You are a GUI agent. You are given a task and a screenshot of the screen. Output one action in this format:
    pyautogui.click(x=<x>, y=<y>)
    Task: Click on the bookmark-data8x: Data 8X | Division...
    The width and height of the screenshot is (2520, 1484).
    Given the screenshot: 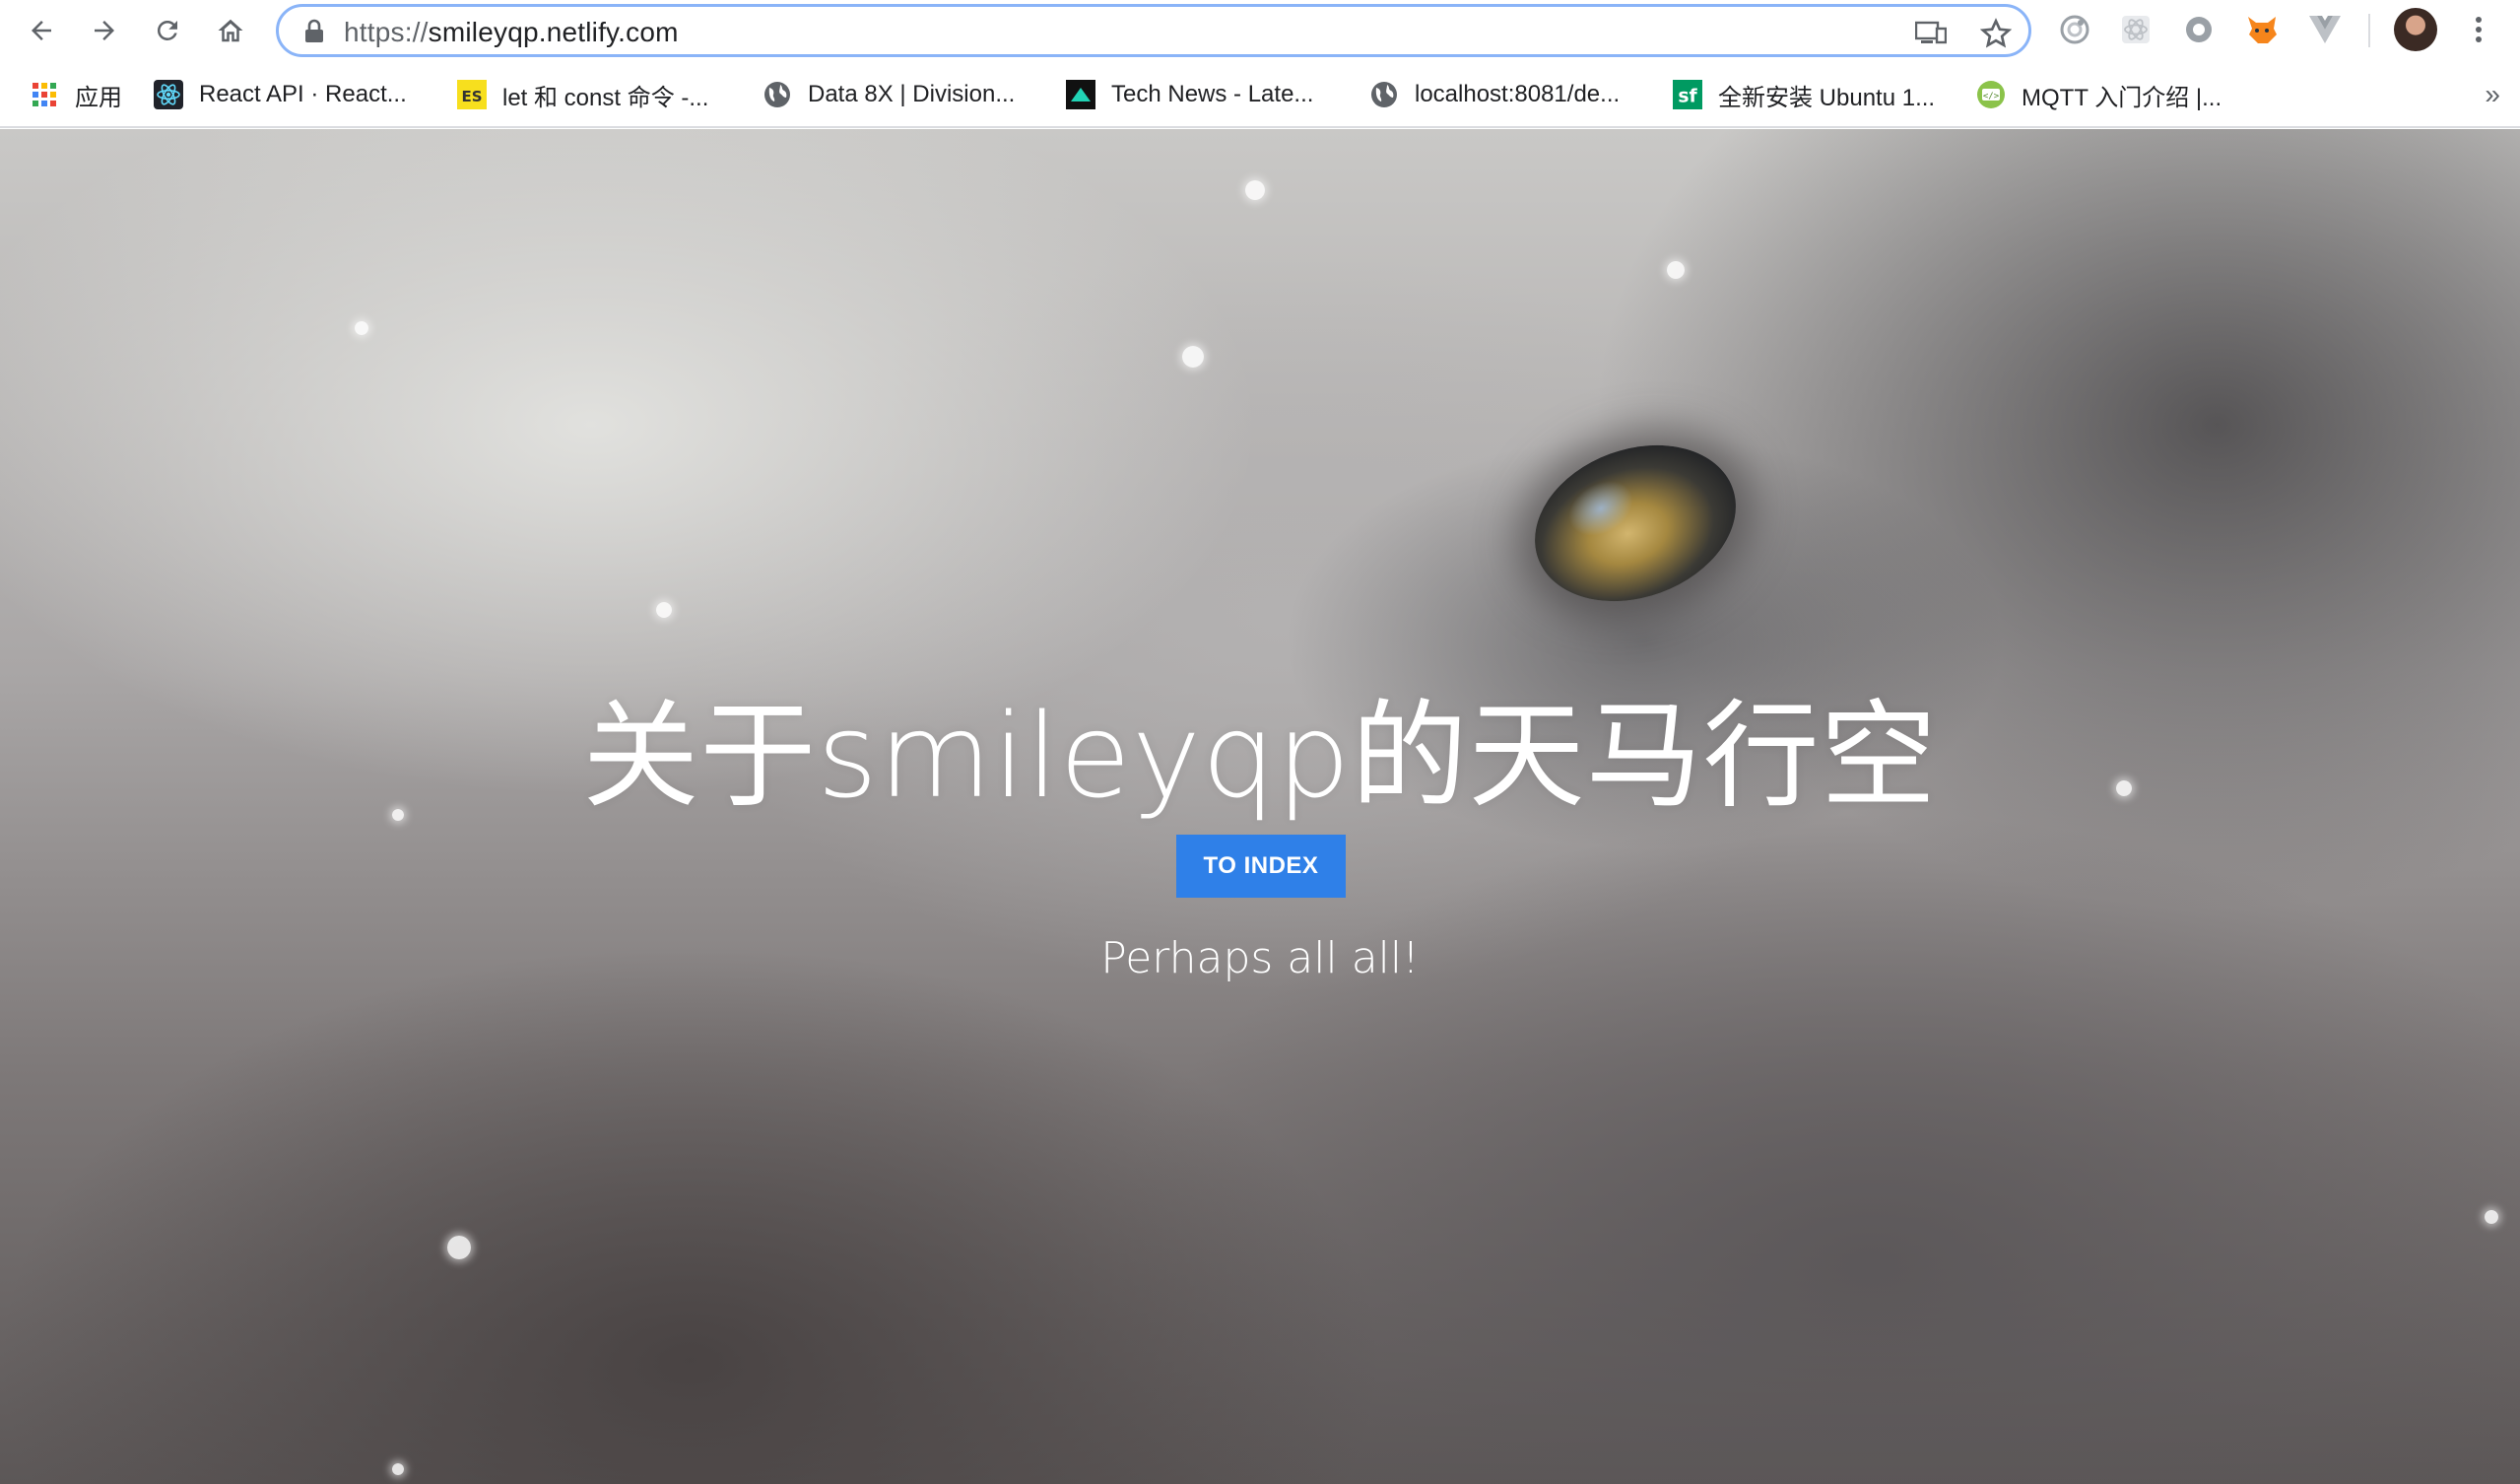 What is the action you would take?
    pyautogui.click(x=889, y=94)
    